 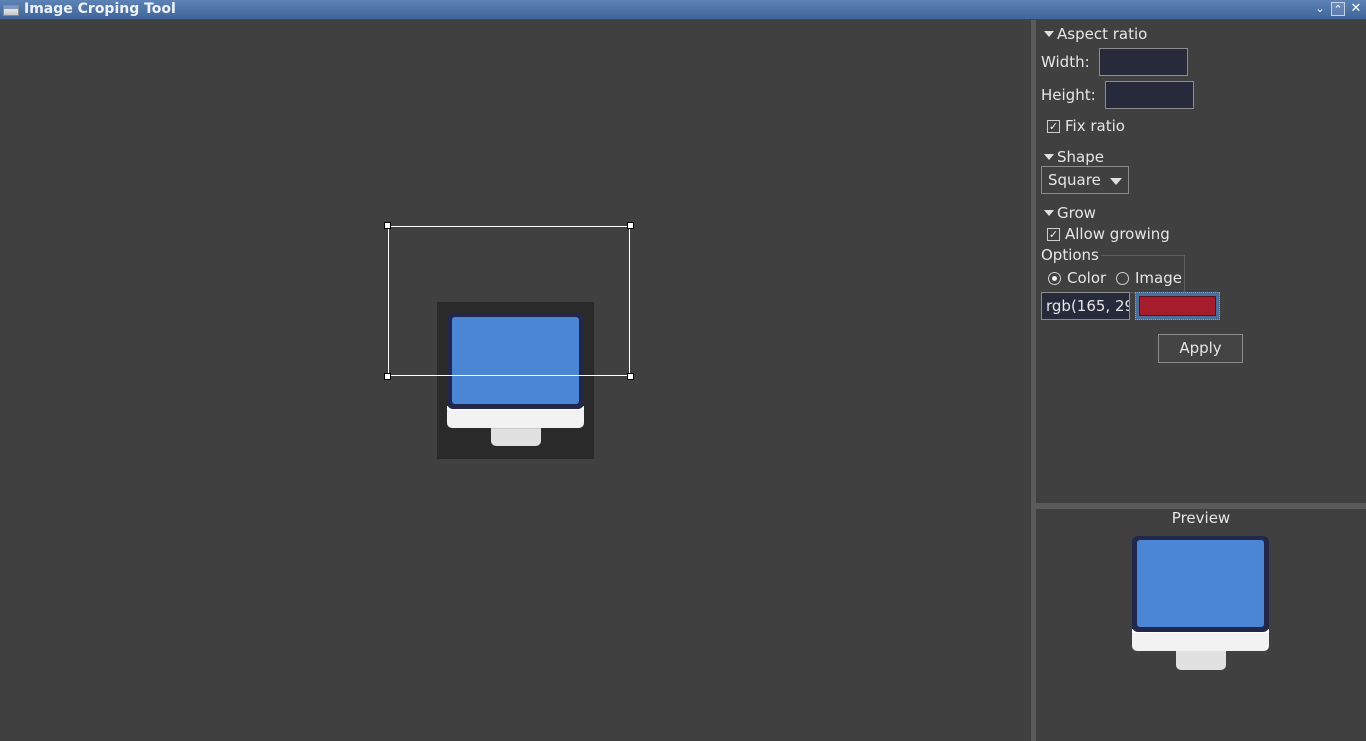 What do you see at coordinates (1149, 95) in the screenshot?
I see `height-field` at bounding box center [1149, 95].